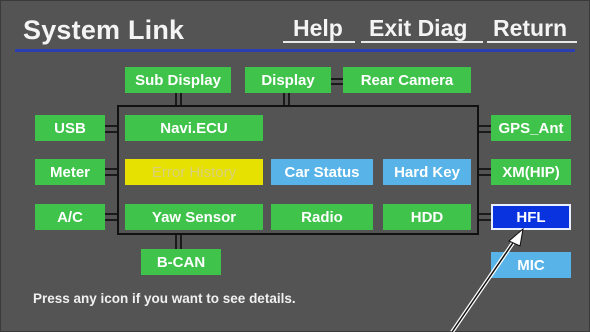  I want to click on connector-xm, so click(485, 169).